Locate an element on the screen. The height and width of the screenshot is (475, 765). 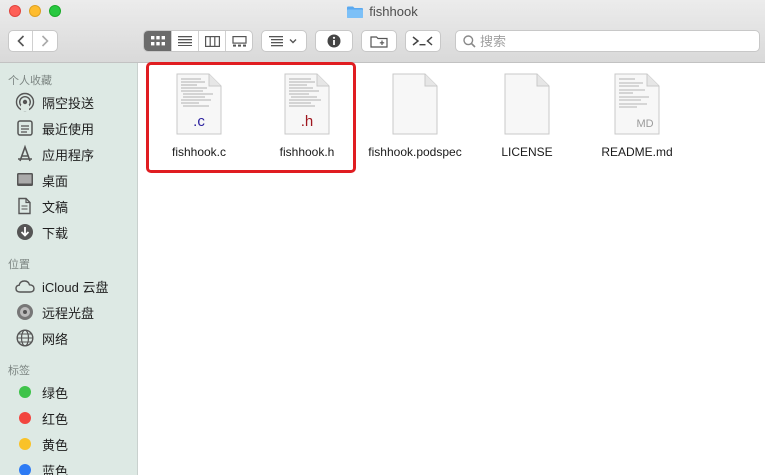
applications-icon is located at coordinates (25, 154).